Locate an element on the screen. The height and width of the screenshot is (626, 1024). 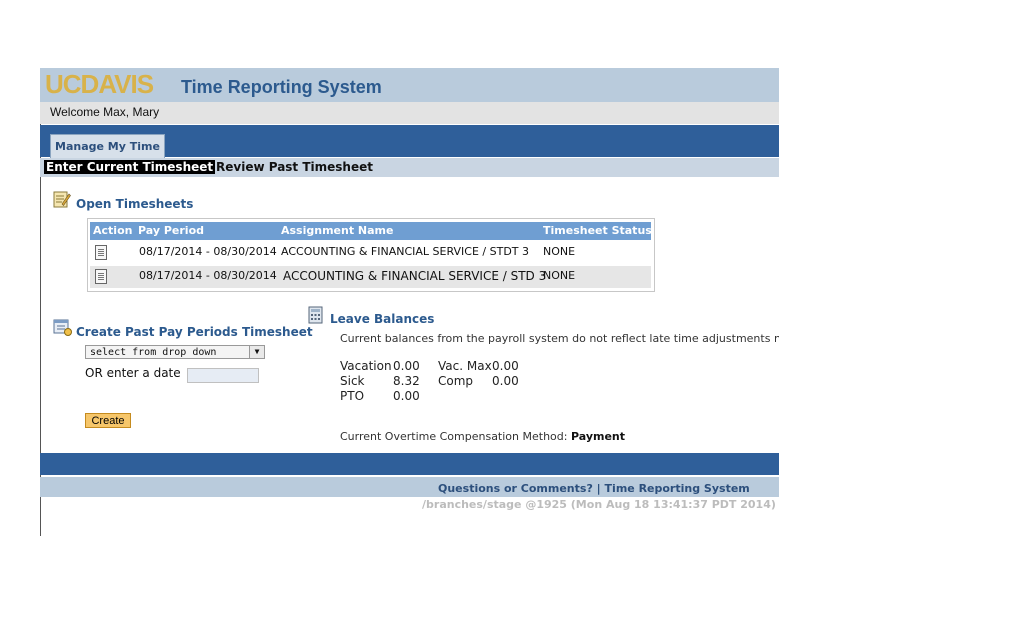
tab-manage-my-time: Manage My Time is located at coordinates (107, 146).